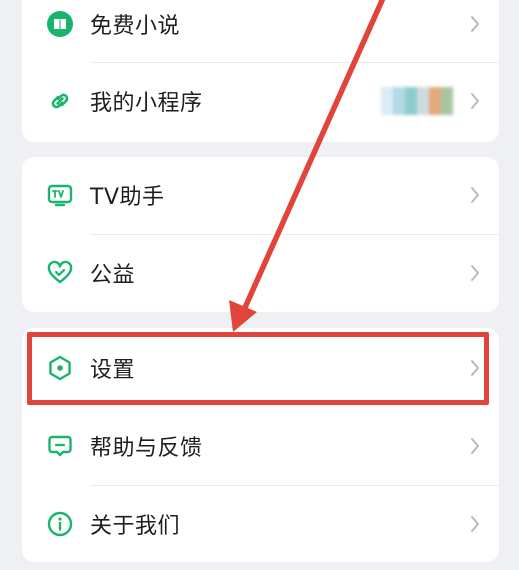  What do you see at coordinates (60, 524) in the screenshot?
I see `info-icon` at bounding box center [60, 524].